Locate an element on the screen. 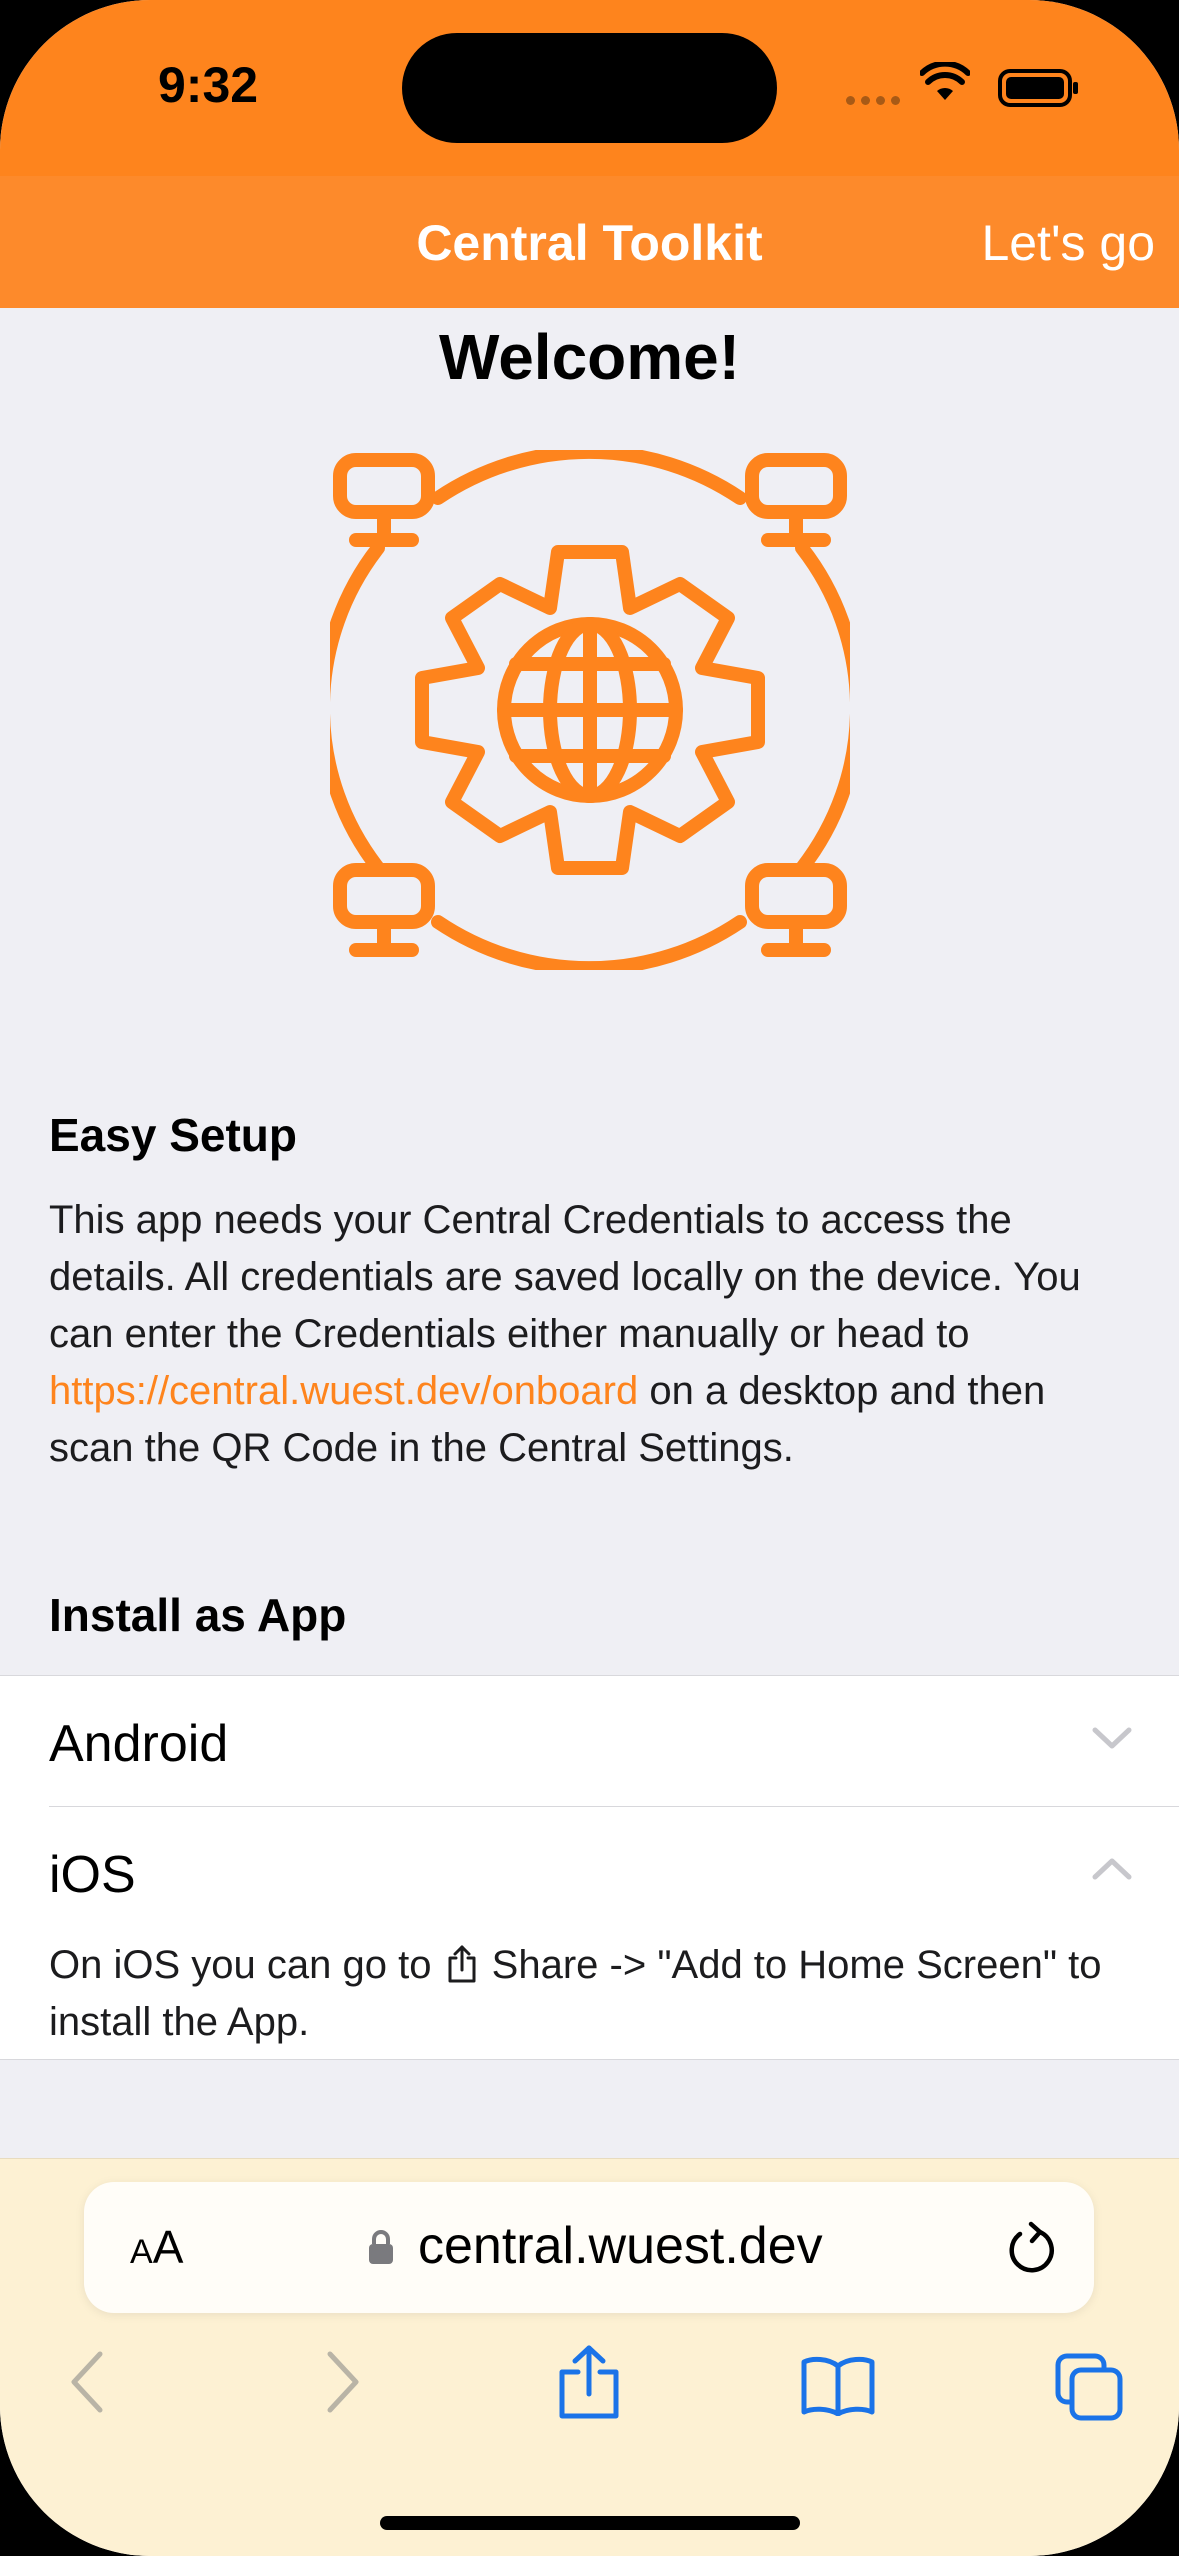 The height and width of the screenshot is (2556, 1179). signal-icon is located at coordinates (873, 100).